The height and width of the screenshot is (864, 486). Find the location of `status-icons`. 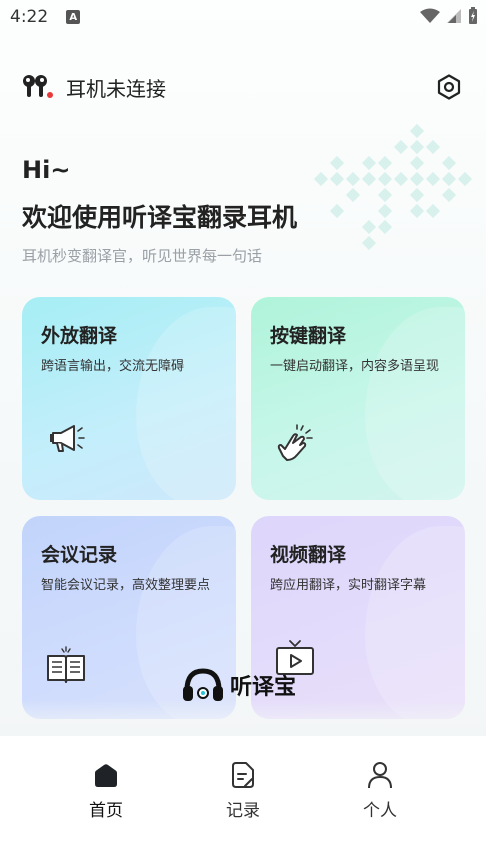

status-icons is located at coordinates (449, 16).